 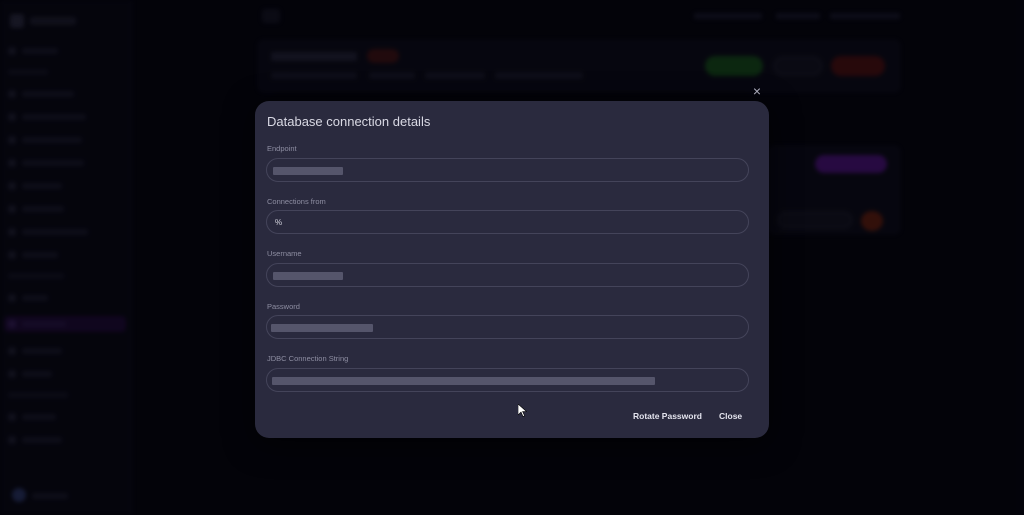 I want to click on username-field, so click(x=507, y=275).